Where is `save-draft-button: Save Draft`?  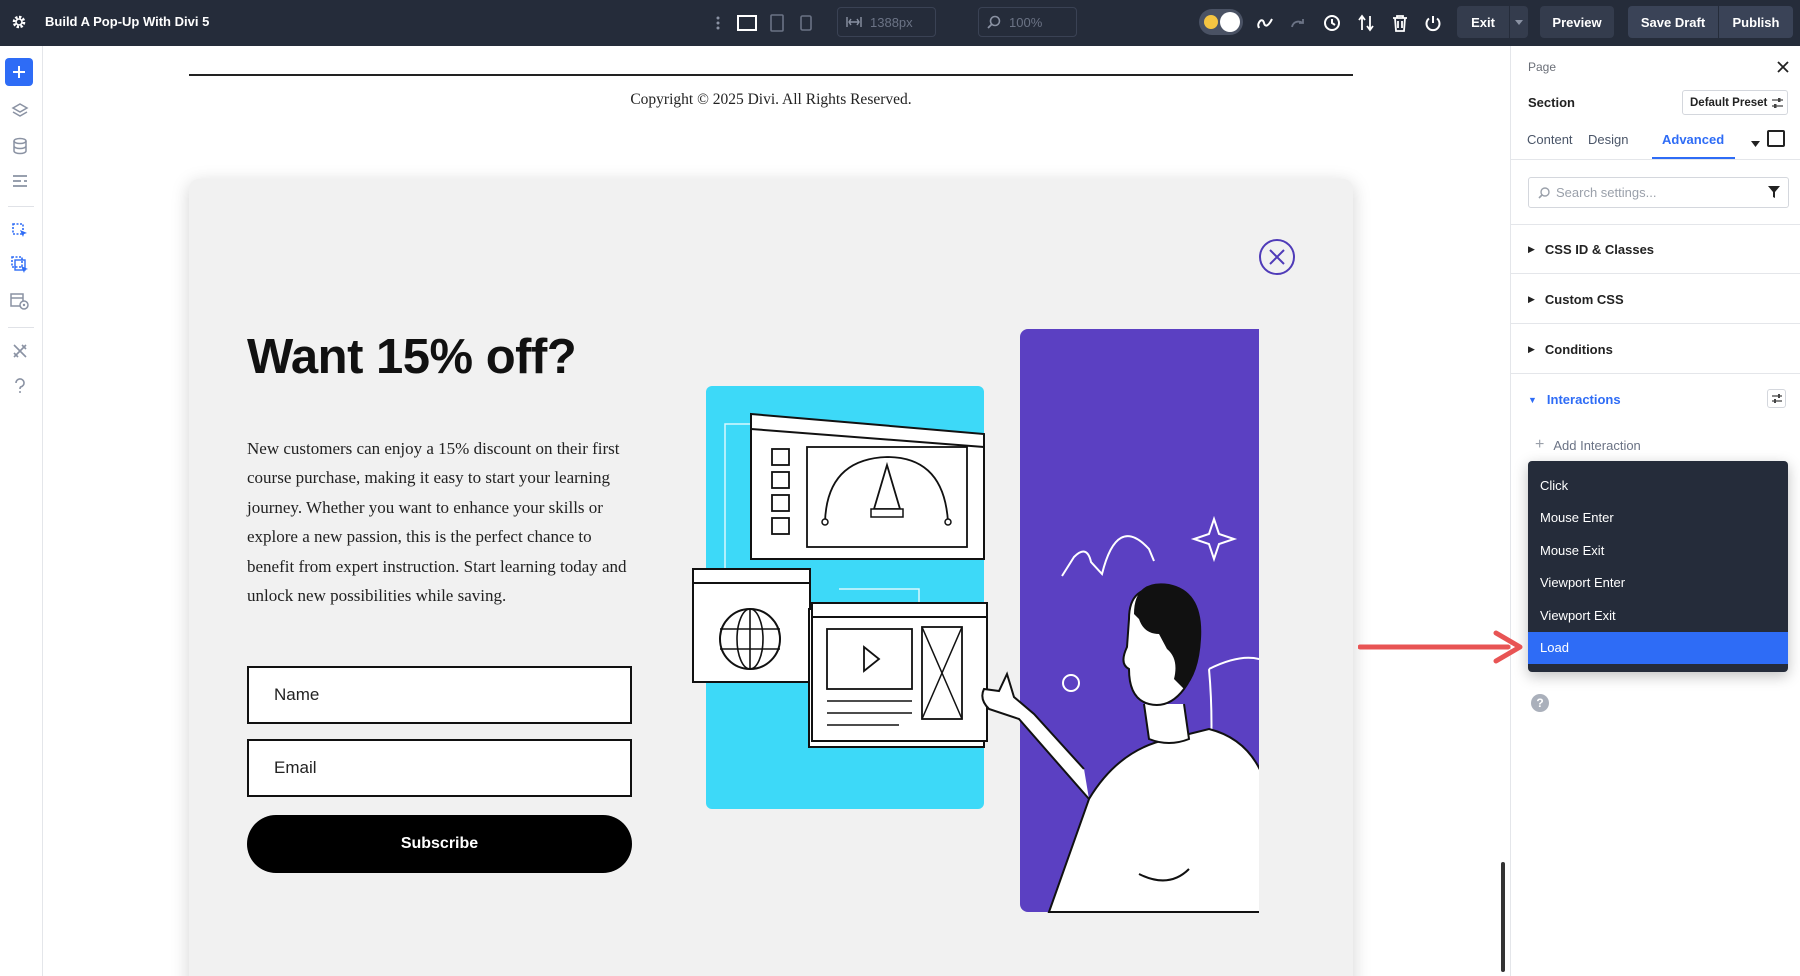 save-draft-button: Save Draft is located at coordinates (1673, 22).